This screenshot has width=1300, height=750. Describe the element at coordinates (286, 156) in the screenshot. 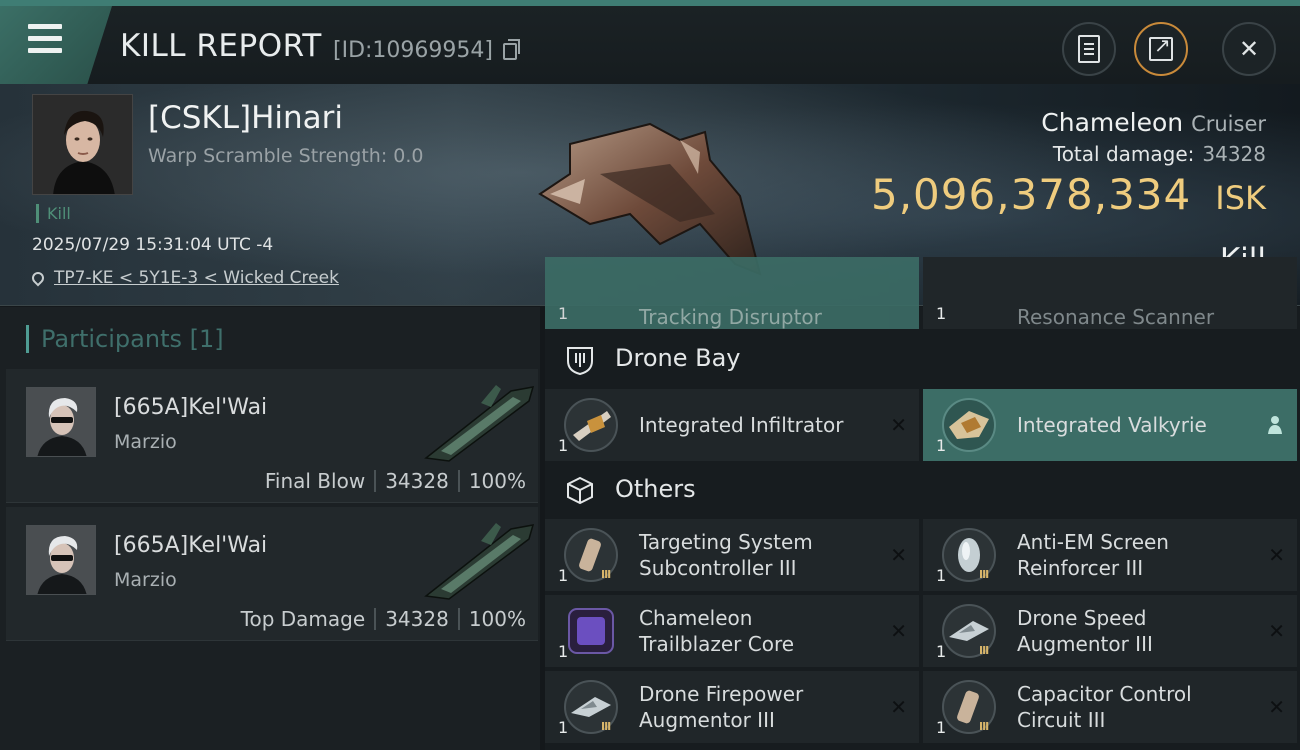

I see `warp-scramble-text: Warp Scramble Strength: 0.0` at that location.